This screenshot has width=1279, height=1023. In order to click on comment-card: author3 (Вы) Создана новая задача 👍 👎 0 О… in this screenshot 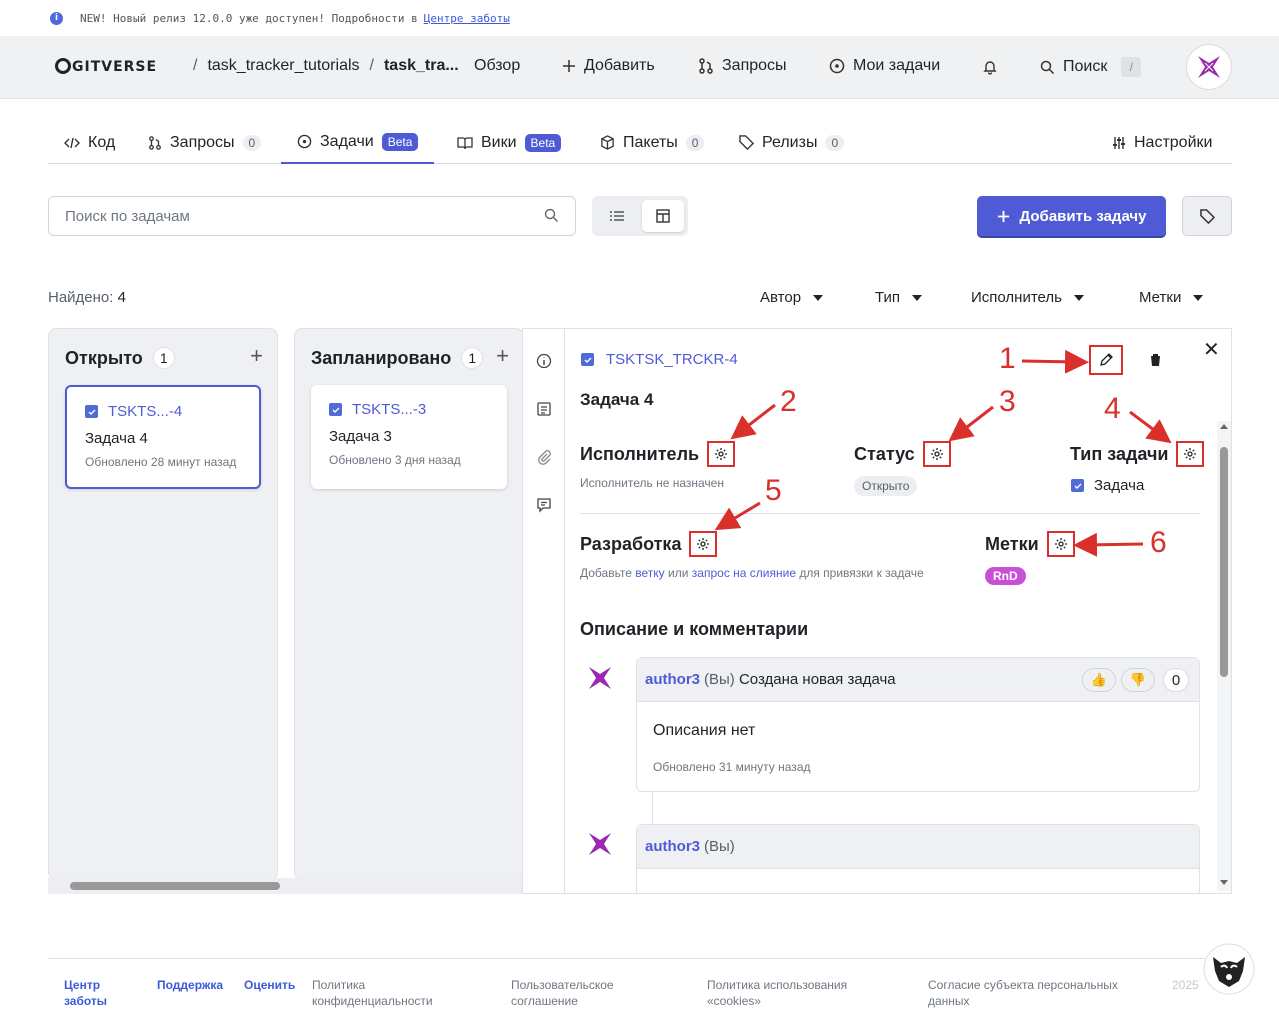, I will do `click(918, 724)`.